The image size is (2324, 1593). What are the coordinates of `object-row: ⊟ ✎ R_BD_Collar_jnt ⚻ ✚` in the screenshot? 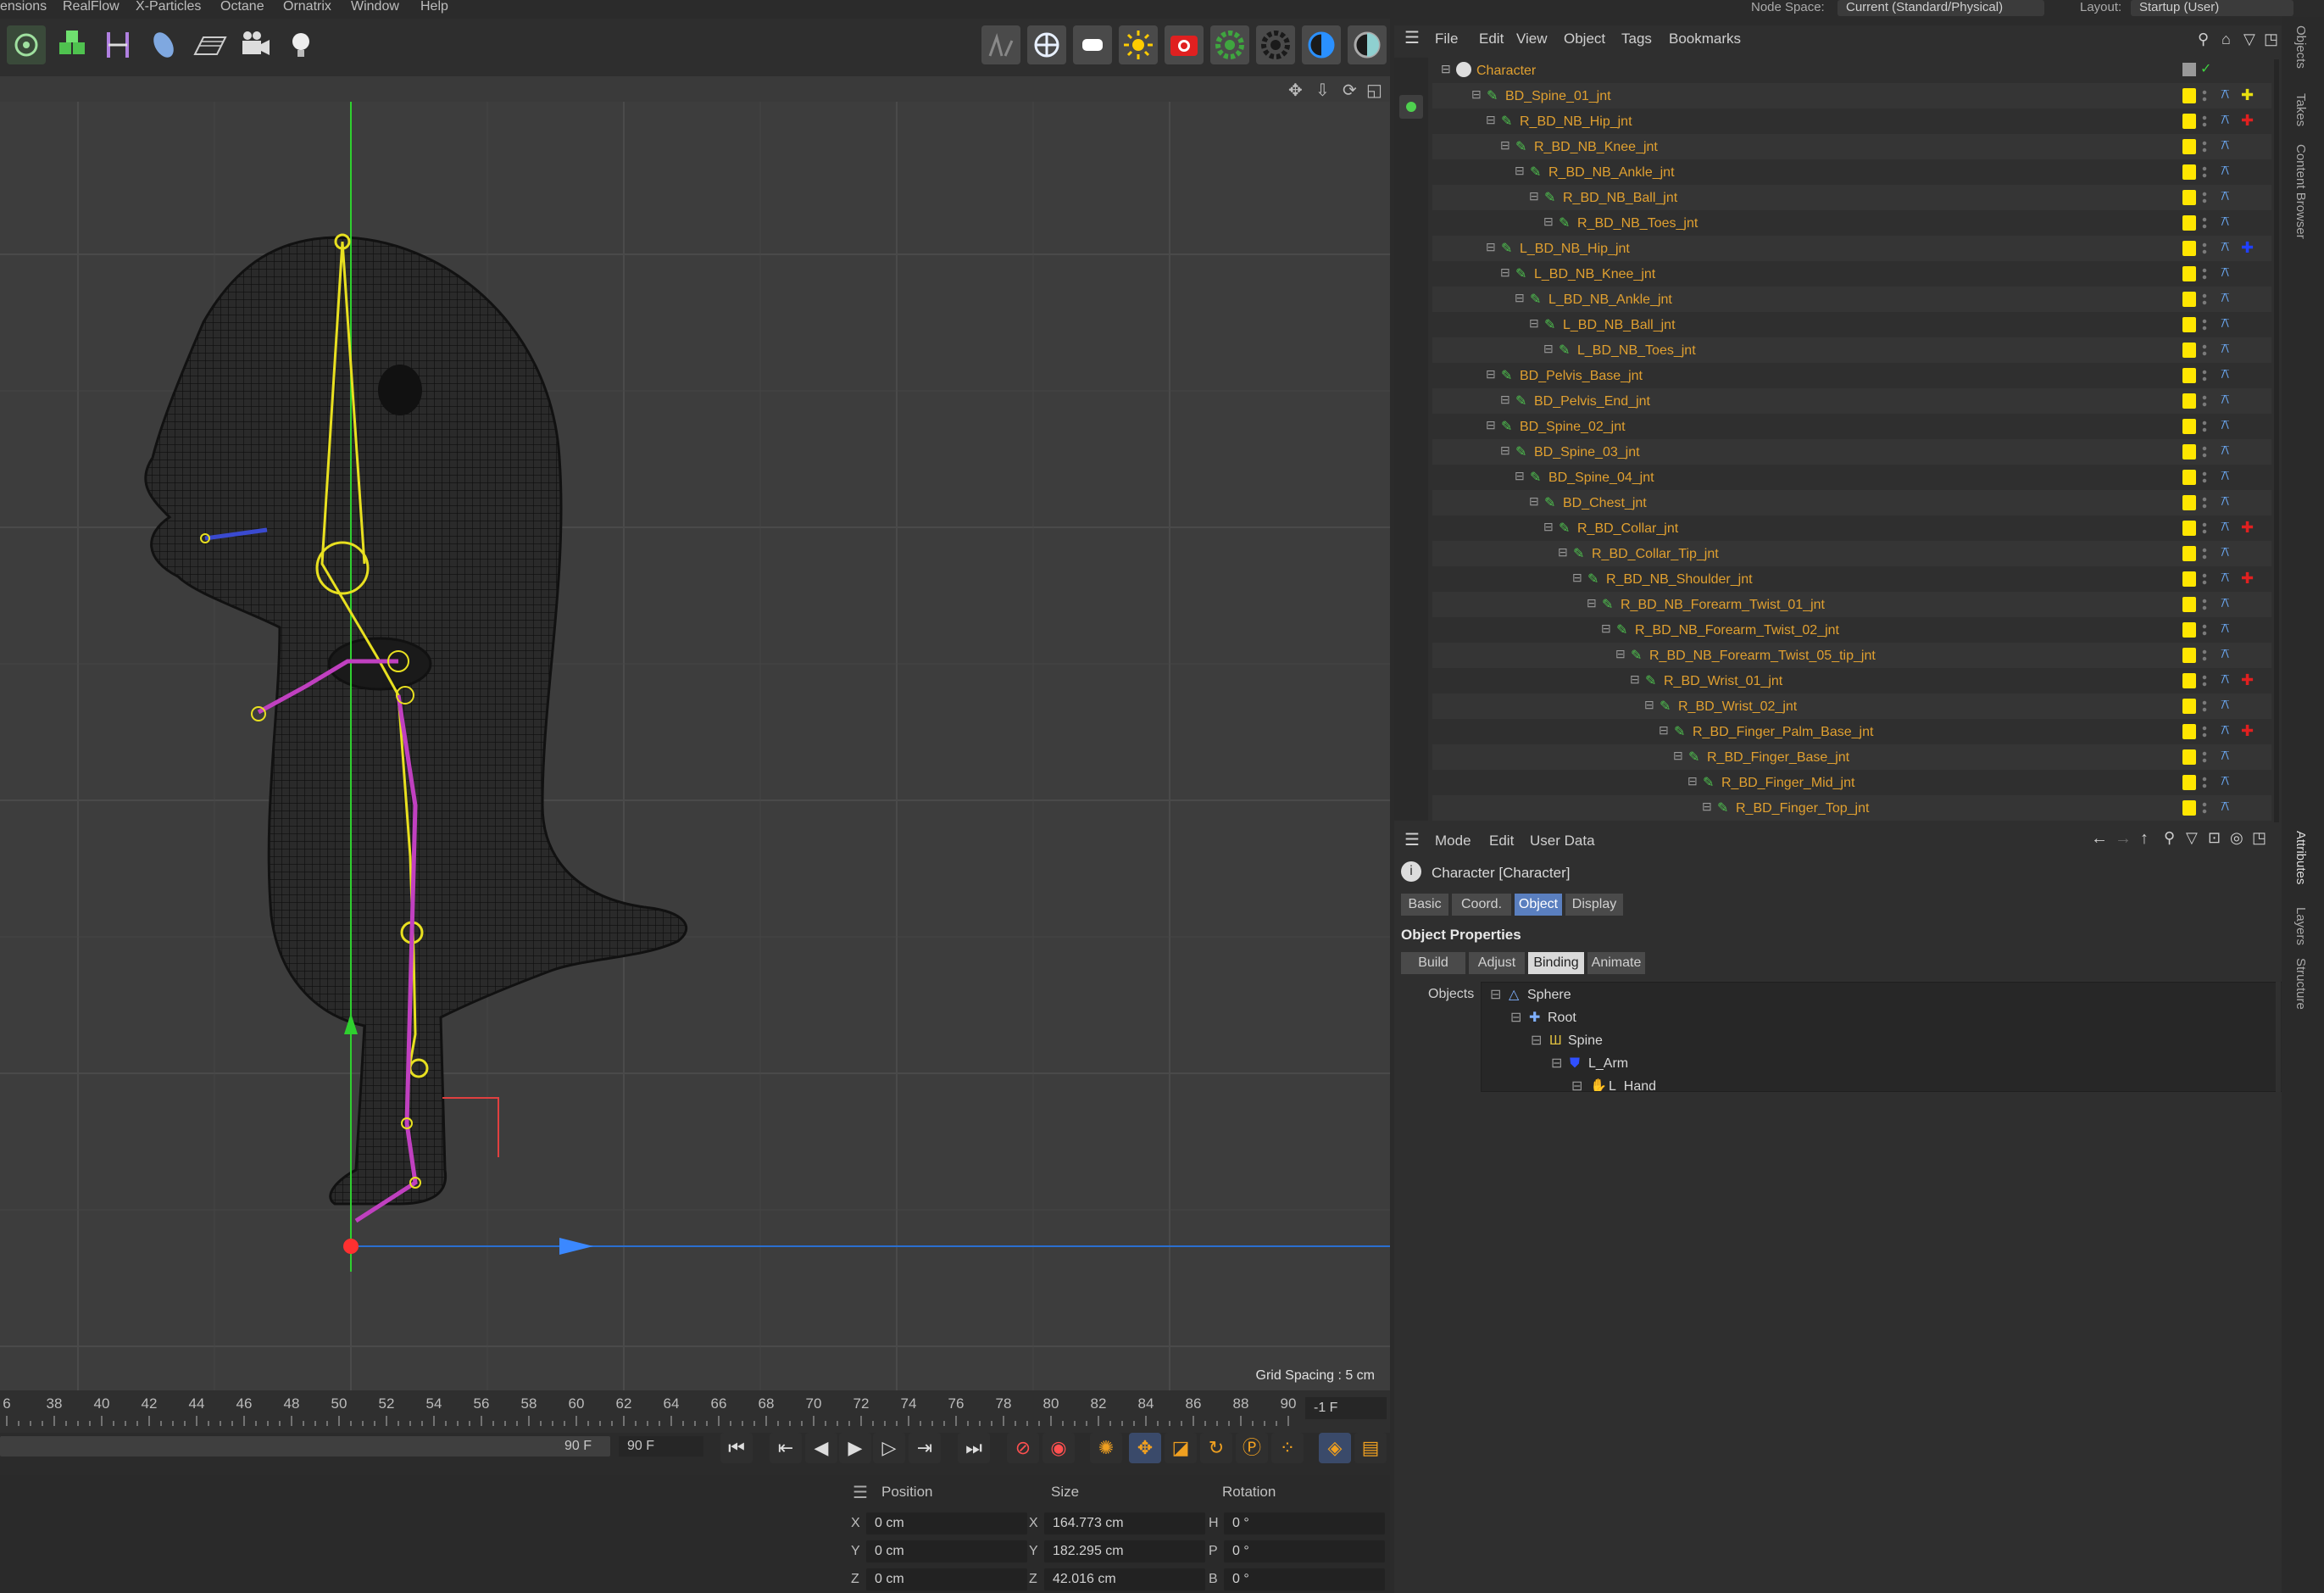 It's located at (1852, 528).